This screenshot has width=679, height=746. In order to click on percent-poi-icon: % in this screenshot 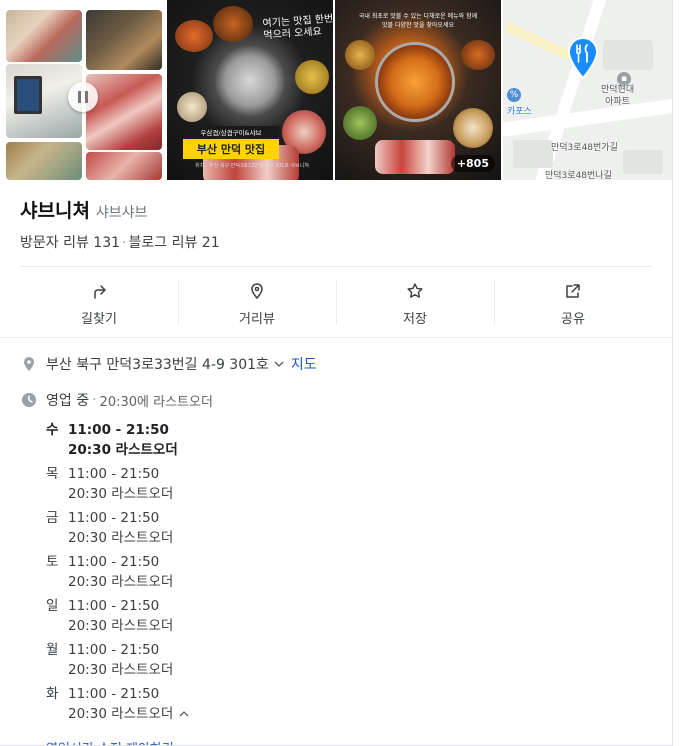, I will do `click(514, 95)`.